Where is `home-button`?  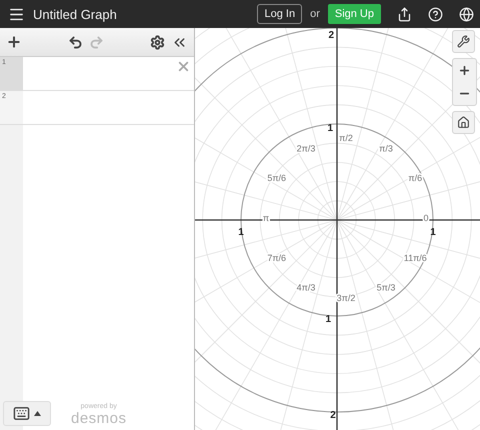 home-button is located at coordinates (463, 122).